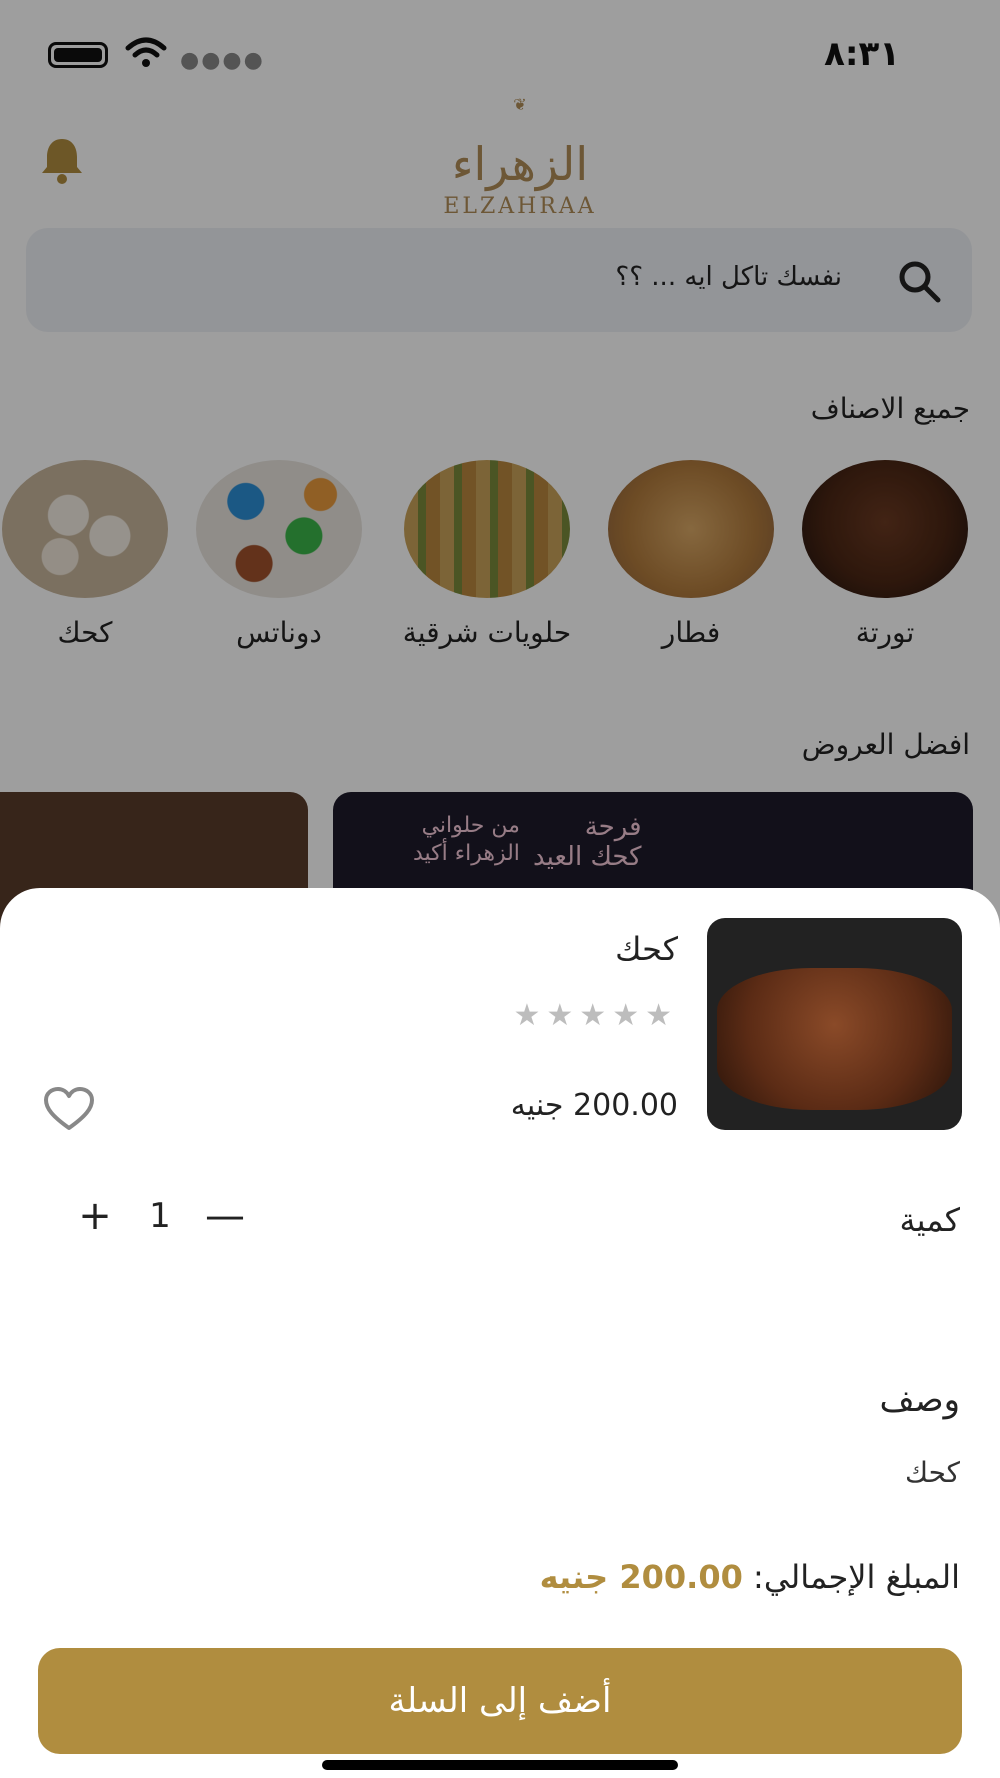 This screenshot has height=1778, width=1000. Describe the element at coordinates (594, 1105) in the screenshot. I see `product-price: 200.00 جنيه` at that location.